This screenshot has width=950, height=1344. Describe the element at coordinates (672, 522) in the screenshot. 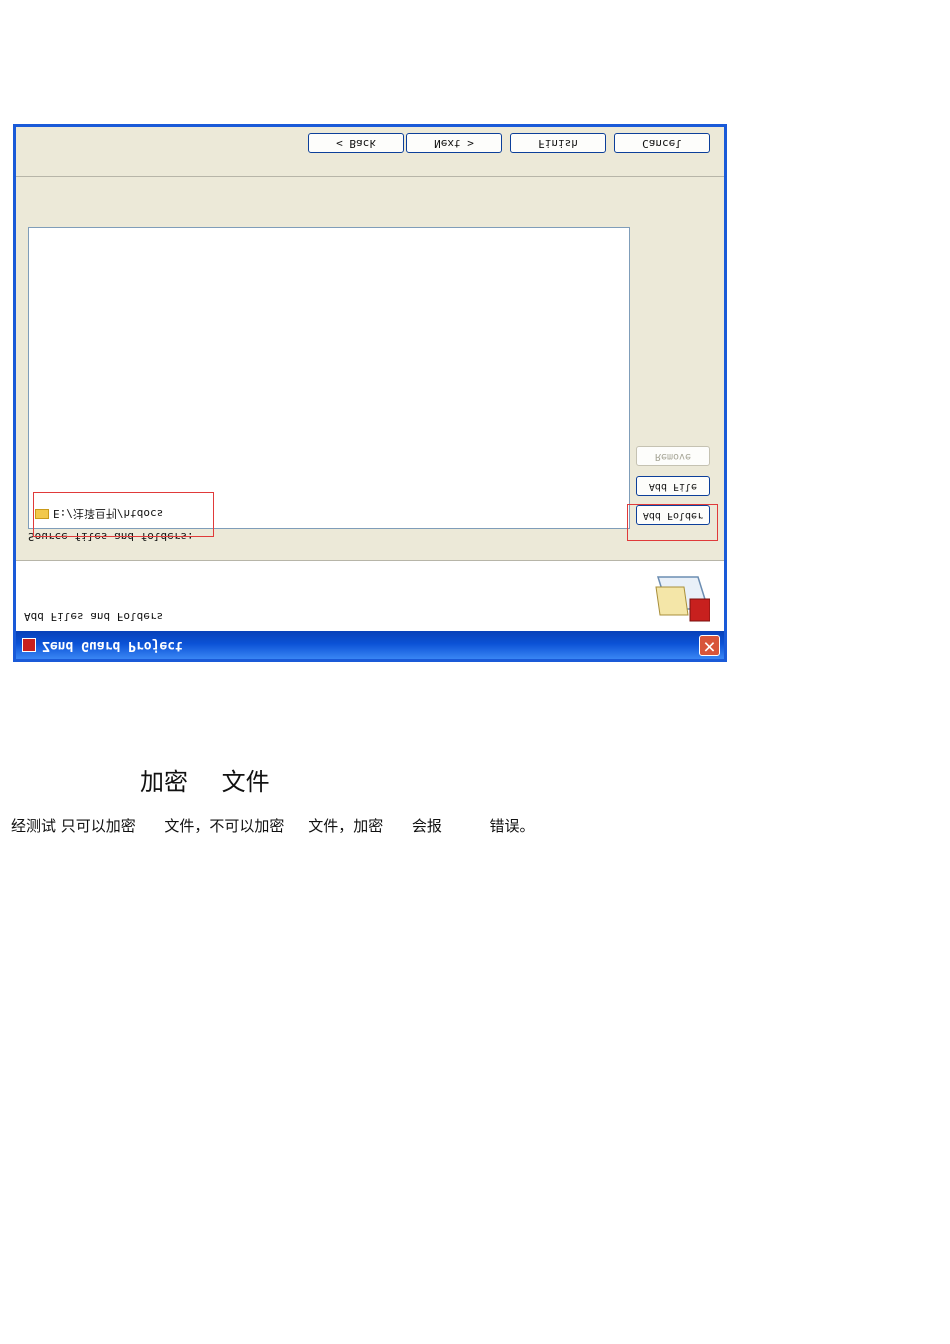

I see `highlight-add-folder-box` at that location.